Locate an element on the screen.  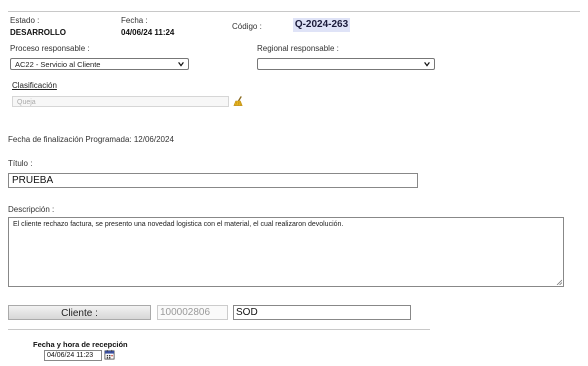
codigo-badge: Q-2024-263 is located at coordinates (321, 25).